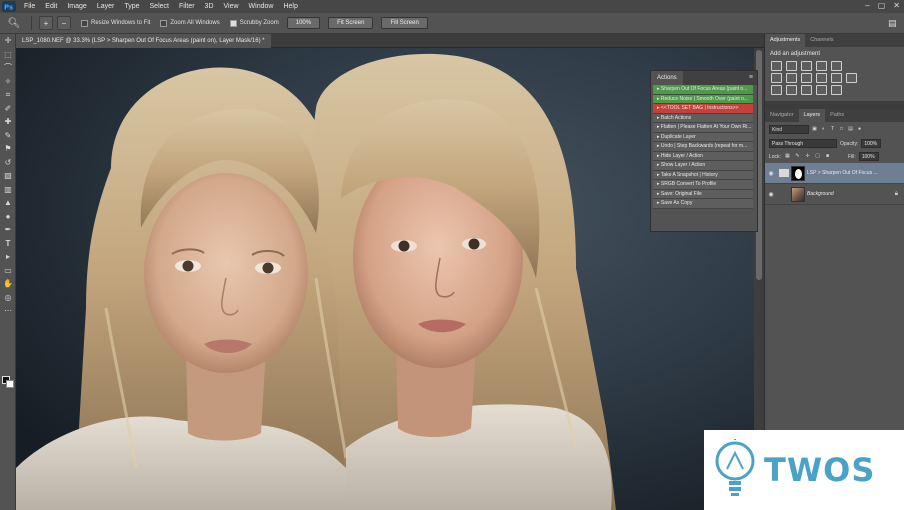 The image size is (904, 510). I want to click on type-tool-icon: T, so click(8, 244).